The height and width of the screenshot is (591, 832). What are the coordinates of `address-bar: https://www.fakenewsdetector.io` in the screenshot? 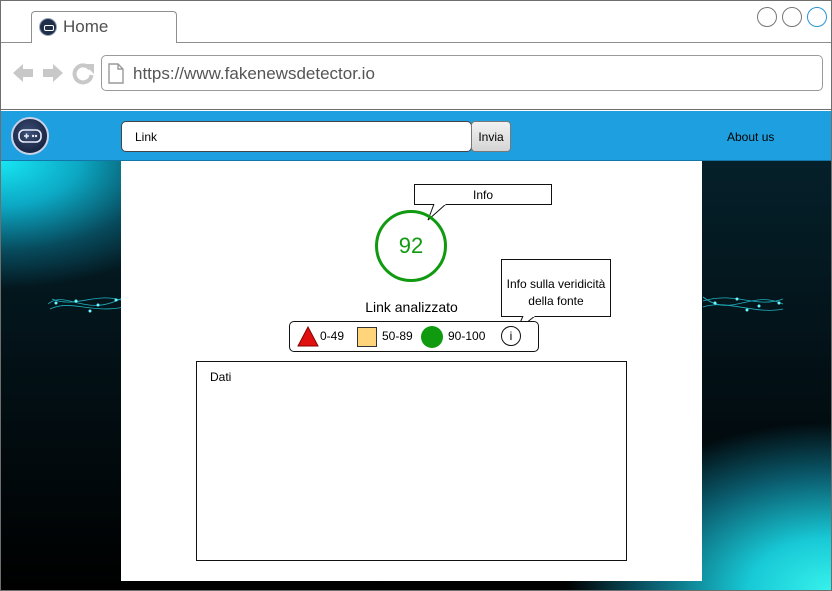 It's located at (462, 73).